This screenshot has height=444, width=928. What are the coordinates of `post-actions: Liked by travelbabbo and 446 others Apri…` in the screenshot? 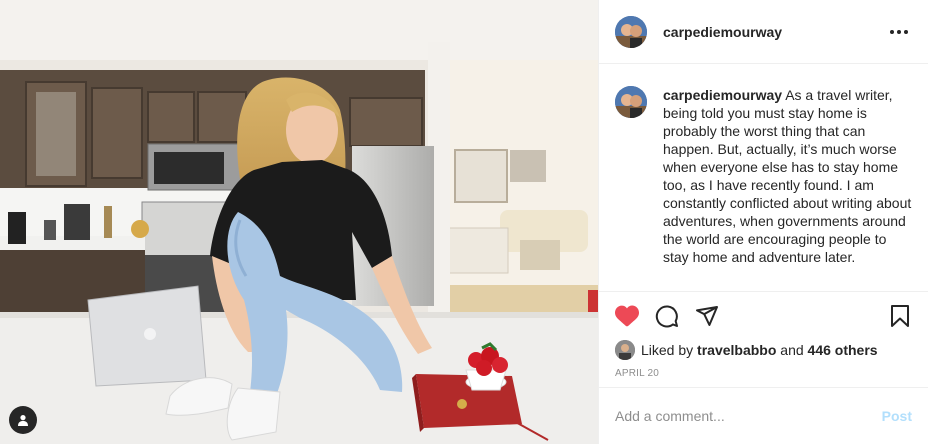 It's located at (763, 335).